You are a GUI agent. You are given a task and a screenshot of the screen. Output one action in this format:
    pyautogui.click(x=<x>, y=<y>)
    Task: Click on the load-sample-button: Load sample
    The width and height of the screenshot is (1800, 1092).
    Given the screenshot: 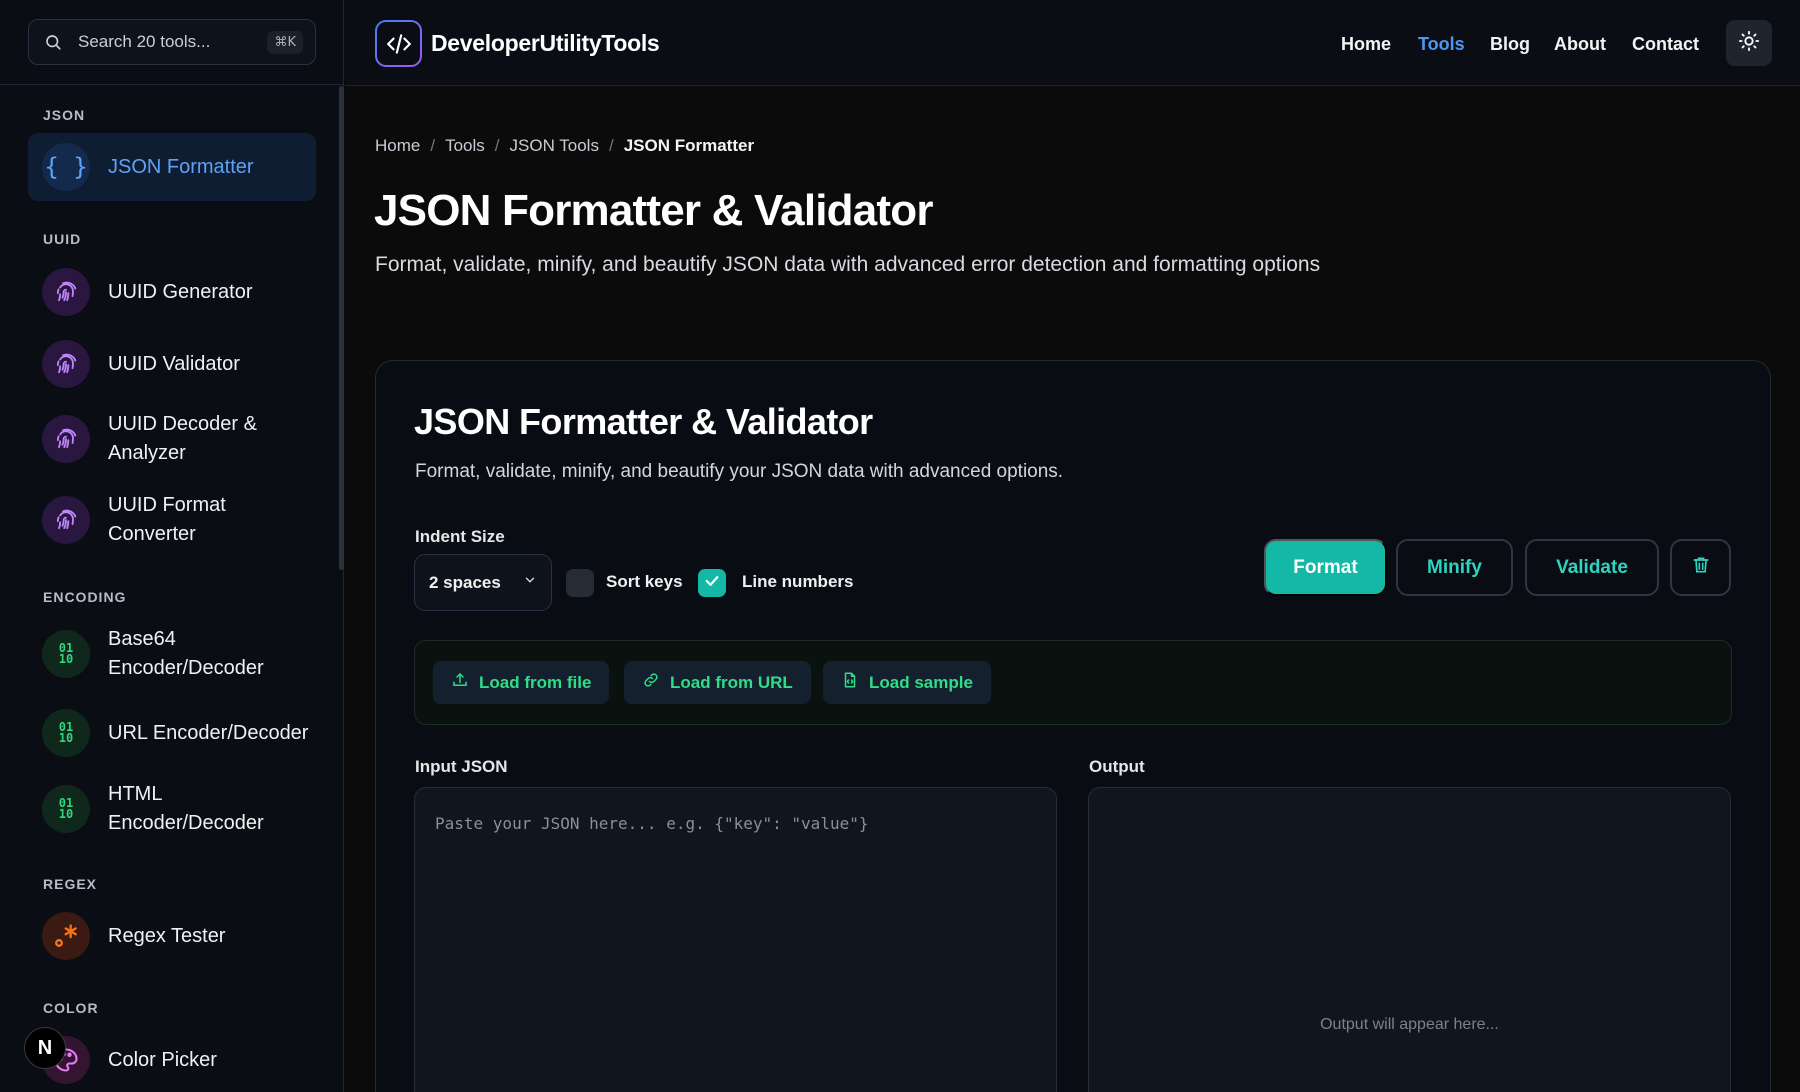 What is the action you would take?
    pyautogui.click(x=907, y=682)
    